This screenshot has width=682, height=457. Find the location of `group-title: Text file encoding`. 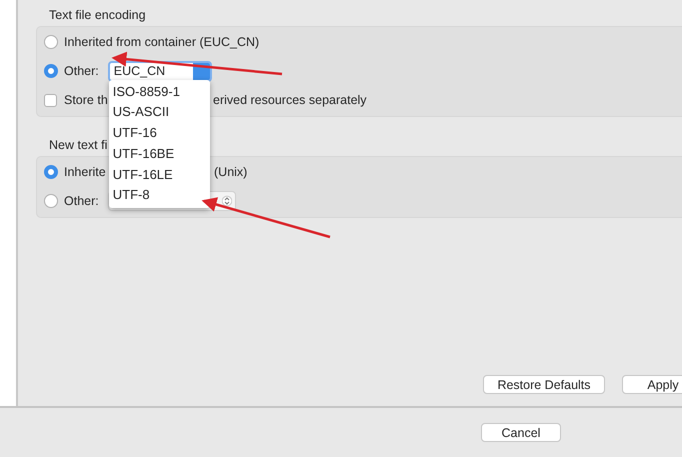

group-title: Text file encoding is located at coordinates (98, 15).